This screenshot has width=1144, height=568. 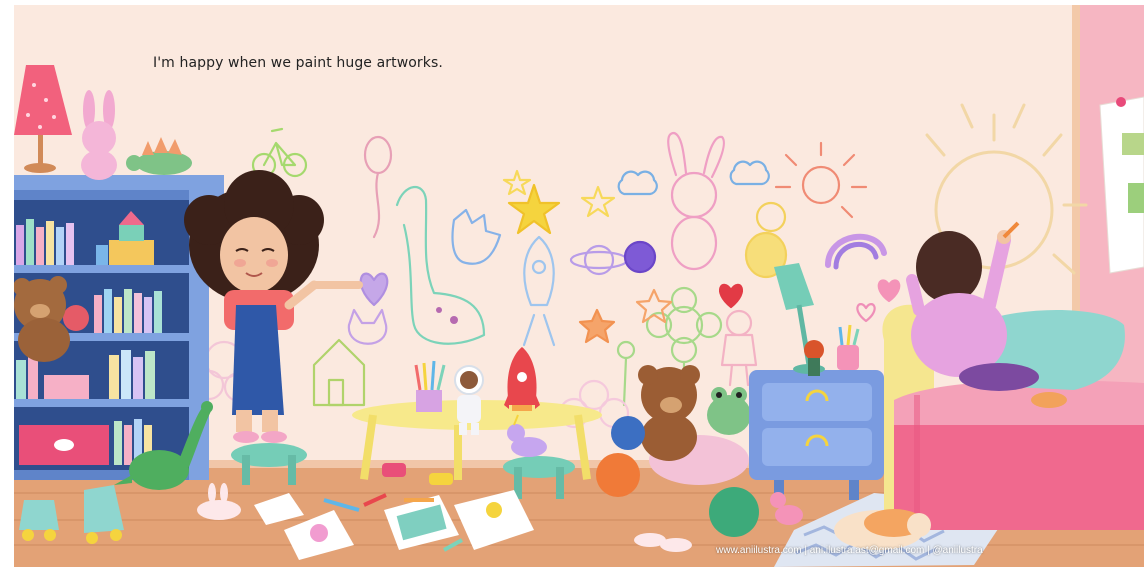 What do you see at coordinates (676, 545) in the screenshot?
I see `slipper-icon` at bounding box center [676, 545].